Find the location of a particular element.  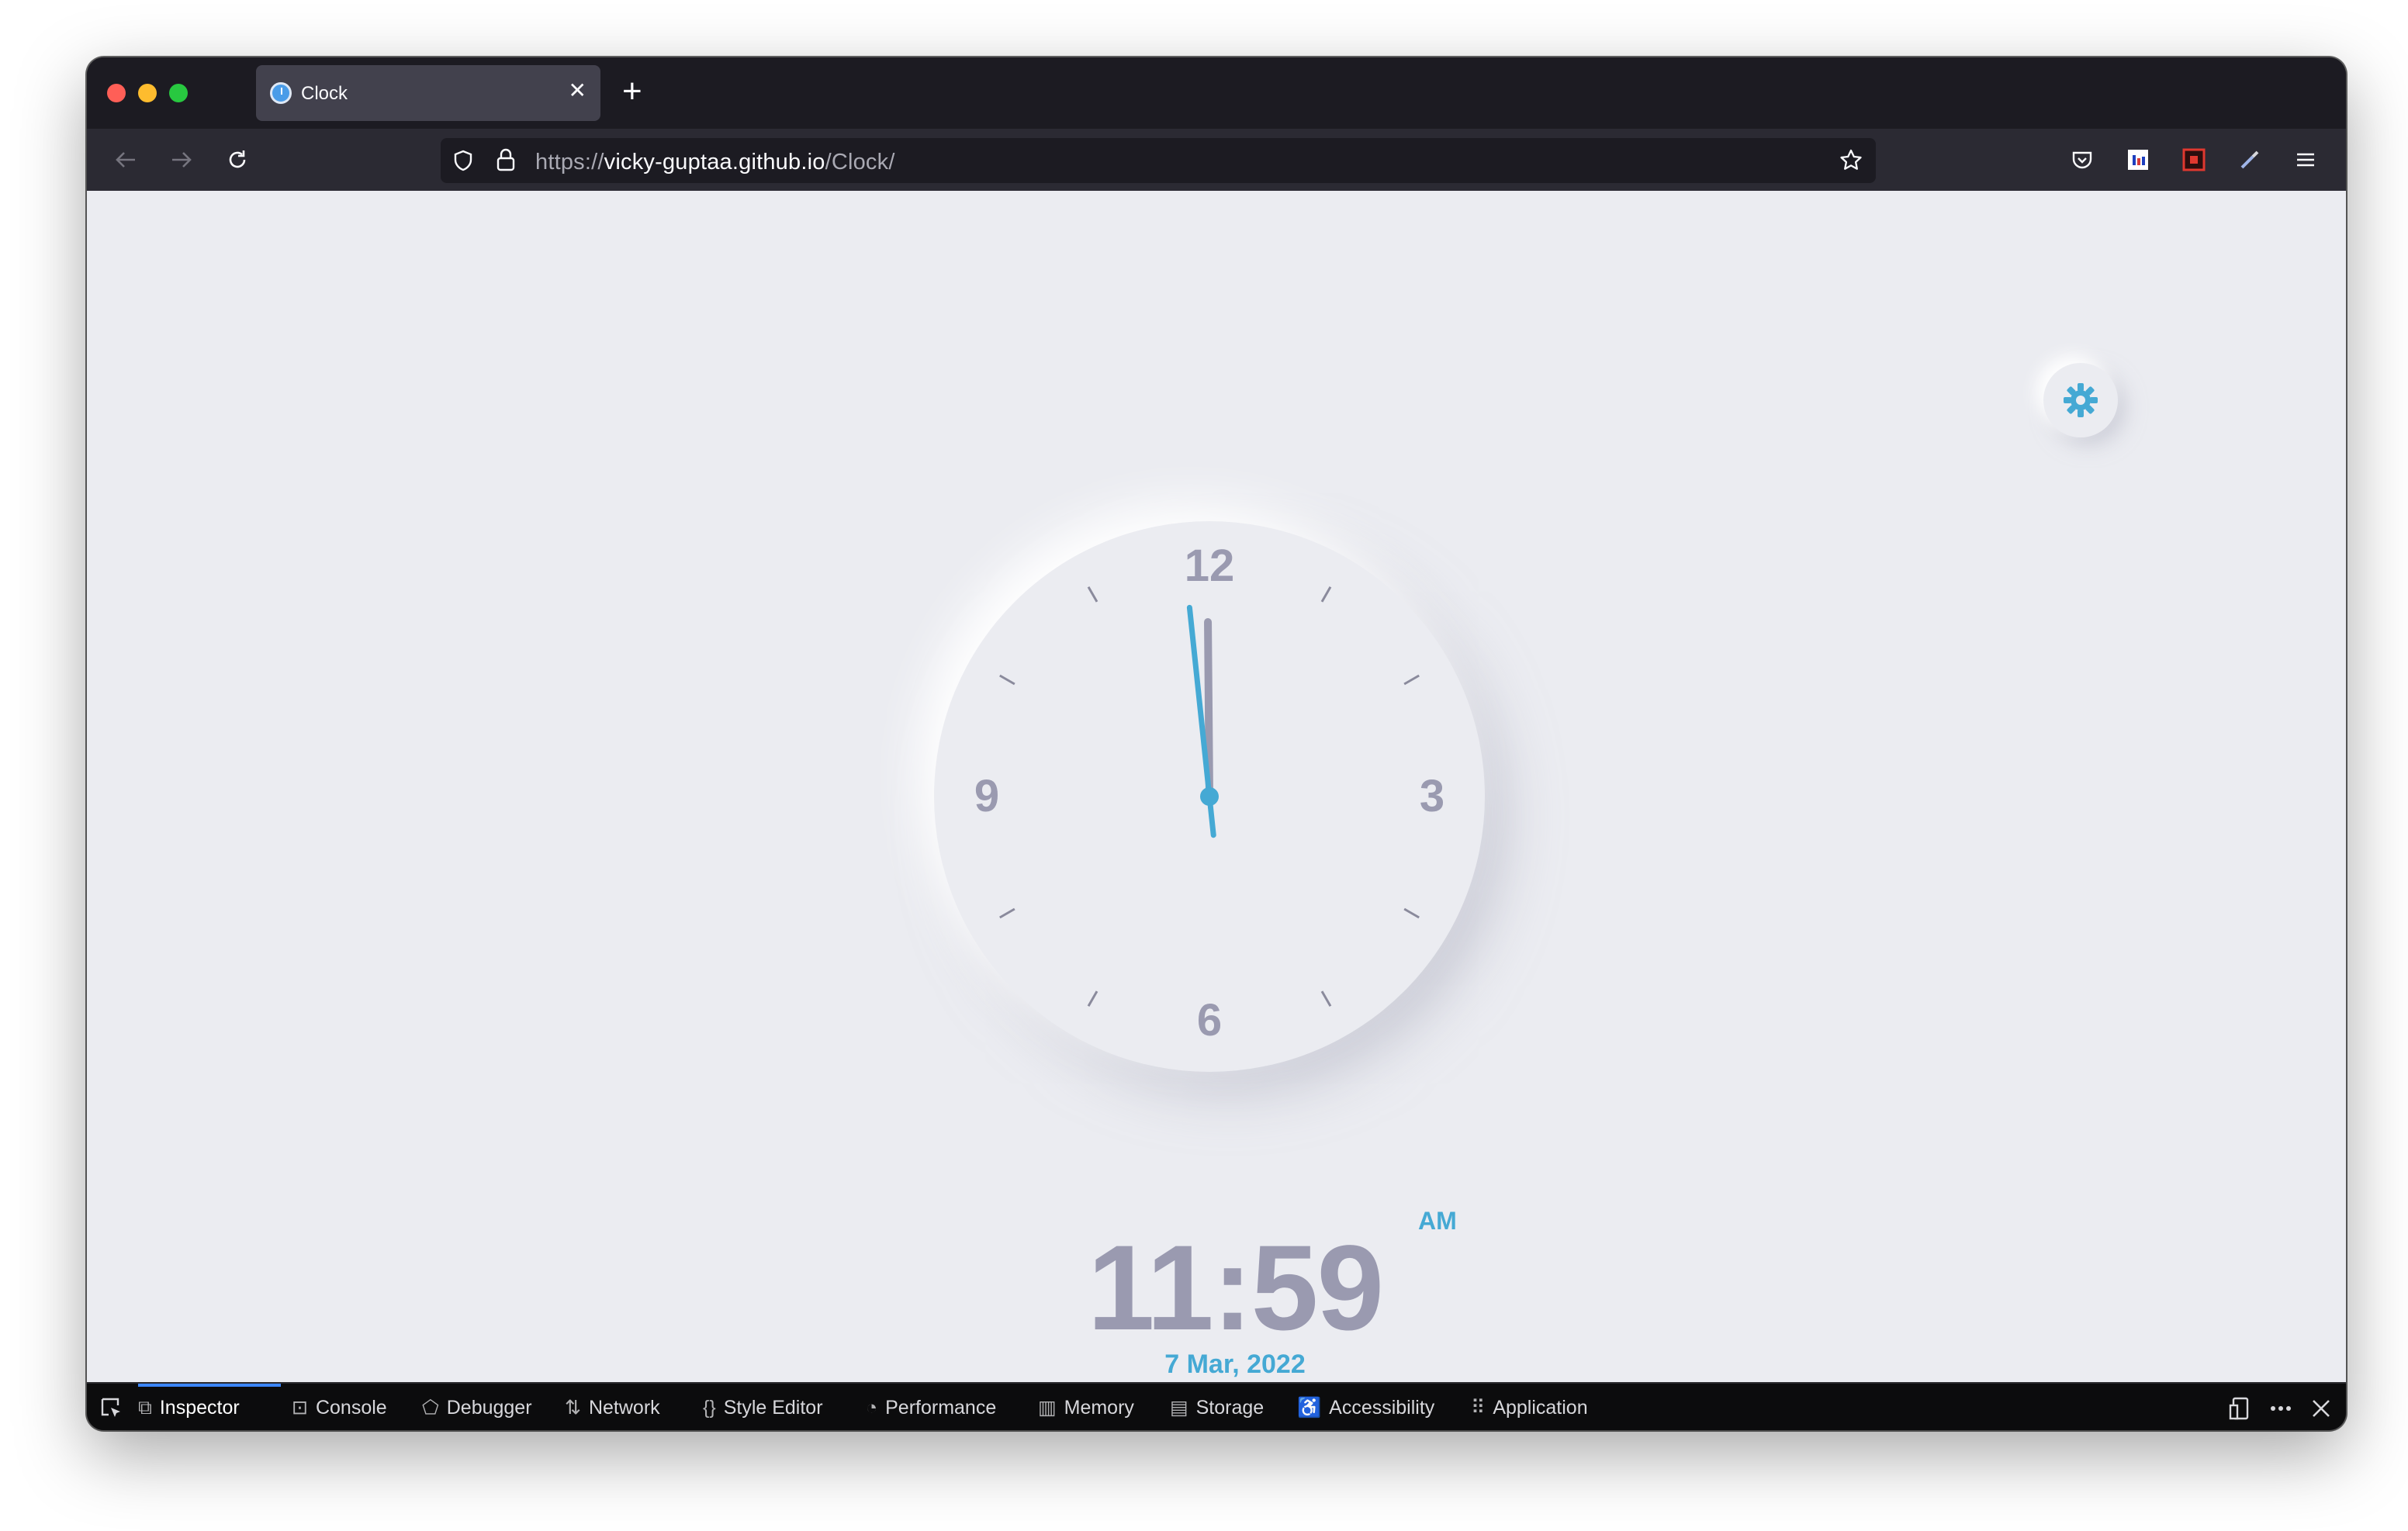

extension-flag-icon is located at coordinates (2138, 160).